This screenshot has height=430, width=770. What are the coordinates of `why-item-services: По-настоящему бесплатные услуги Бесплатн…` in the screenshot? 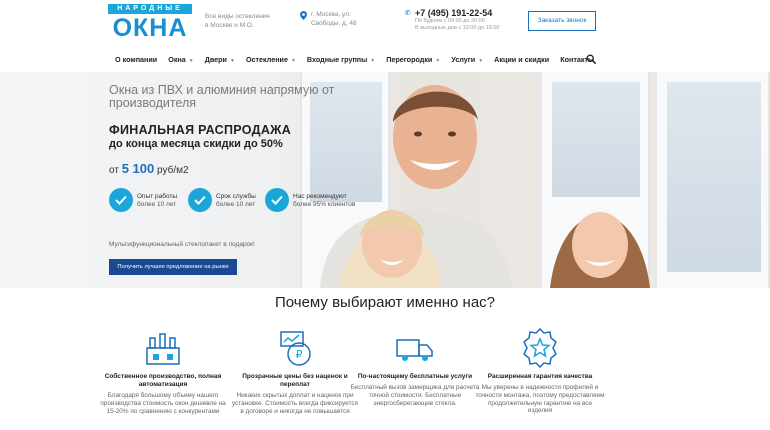 It's located at (415, 366).